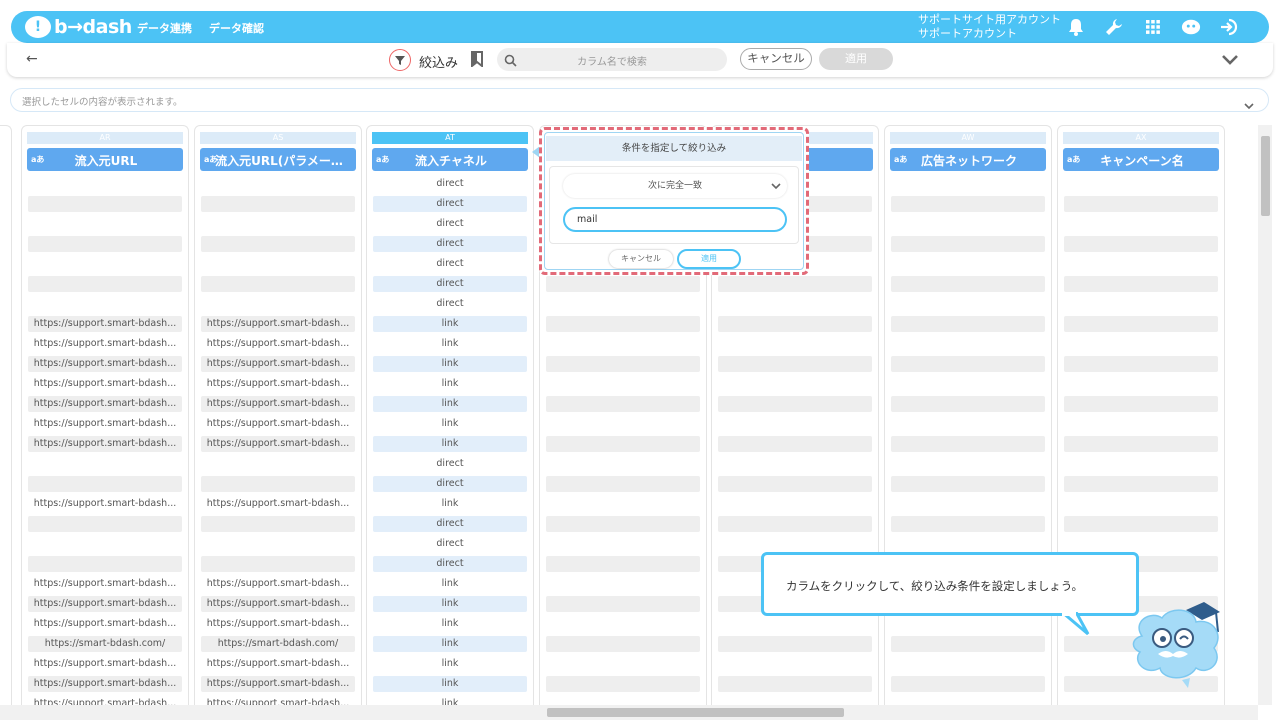 The width and height of the screenshot is (1280, 720). What do you see at coordinates (1114, 27) in the screenshot?
I see `wrench-icon` at bounding box center [1114, 27].